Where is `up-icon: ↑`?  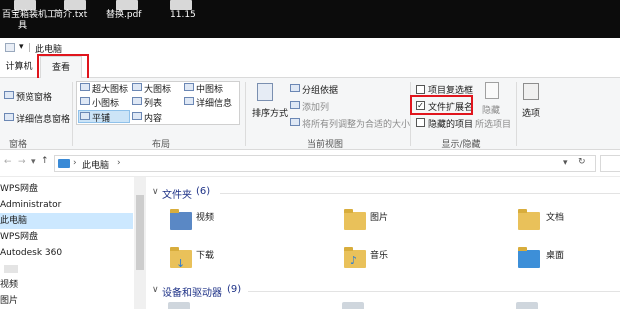 up-icon: ↑ is located at coordinates (45, 161).